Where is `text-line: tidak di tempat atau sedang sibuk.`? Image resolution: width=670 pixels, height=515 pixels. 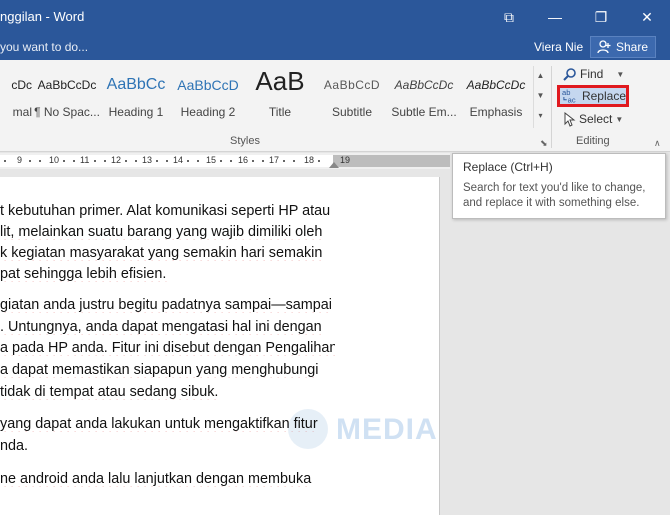 text-line: tidak di tempat atau sedang sibuk. is located at coordinates (167, 392).